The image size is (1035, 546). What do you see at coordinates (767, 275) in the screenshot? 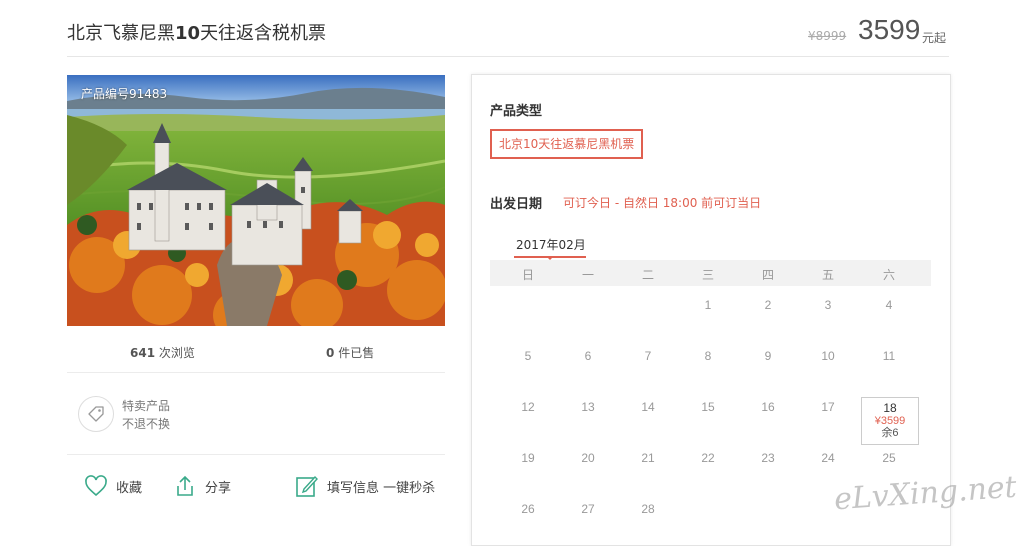
I see `weekday-thu: 四` at bounding box center [767, 275].